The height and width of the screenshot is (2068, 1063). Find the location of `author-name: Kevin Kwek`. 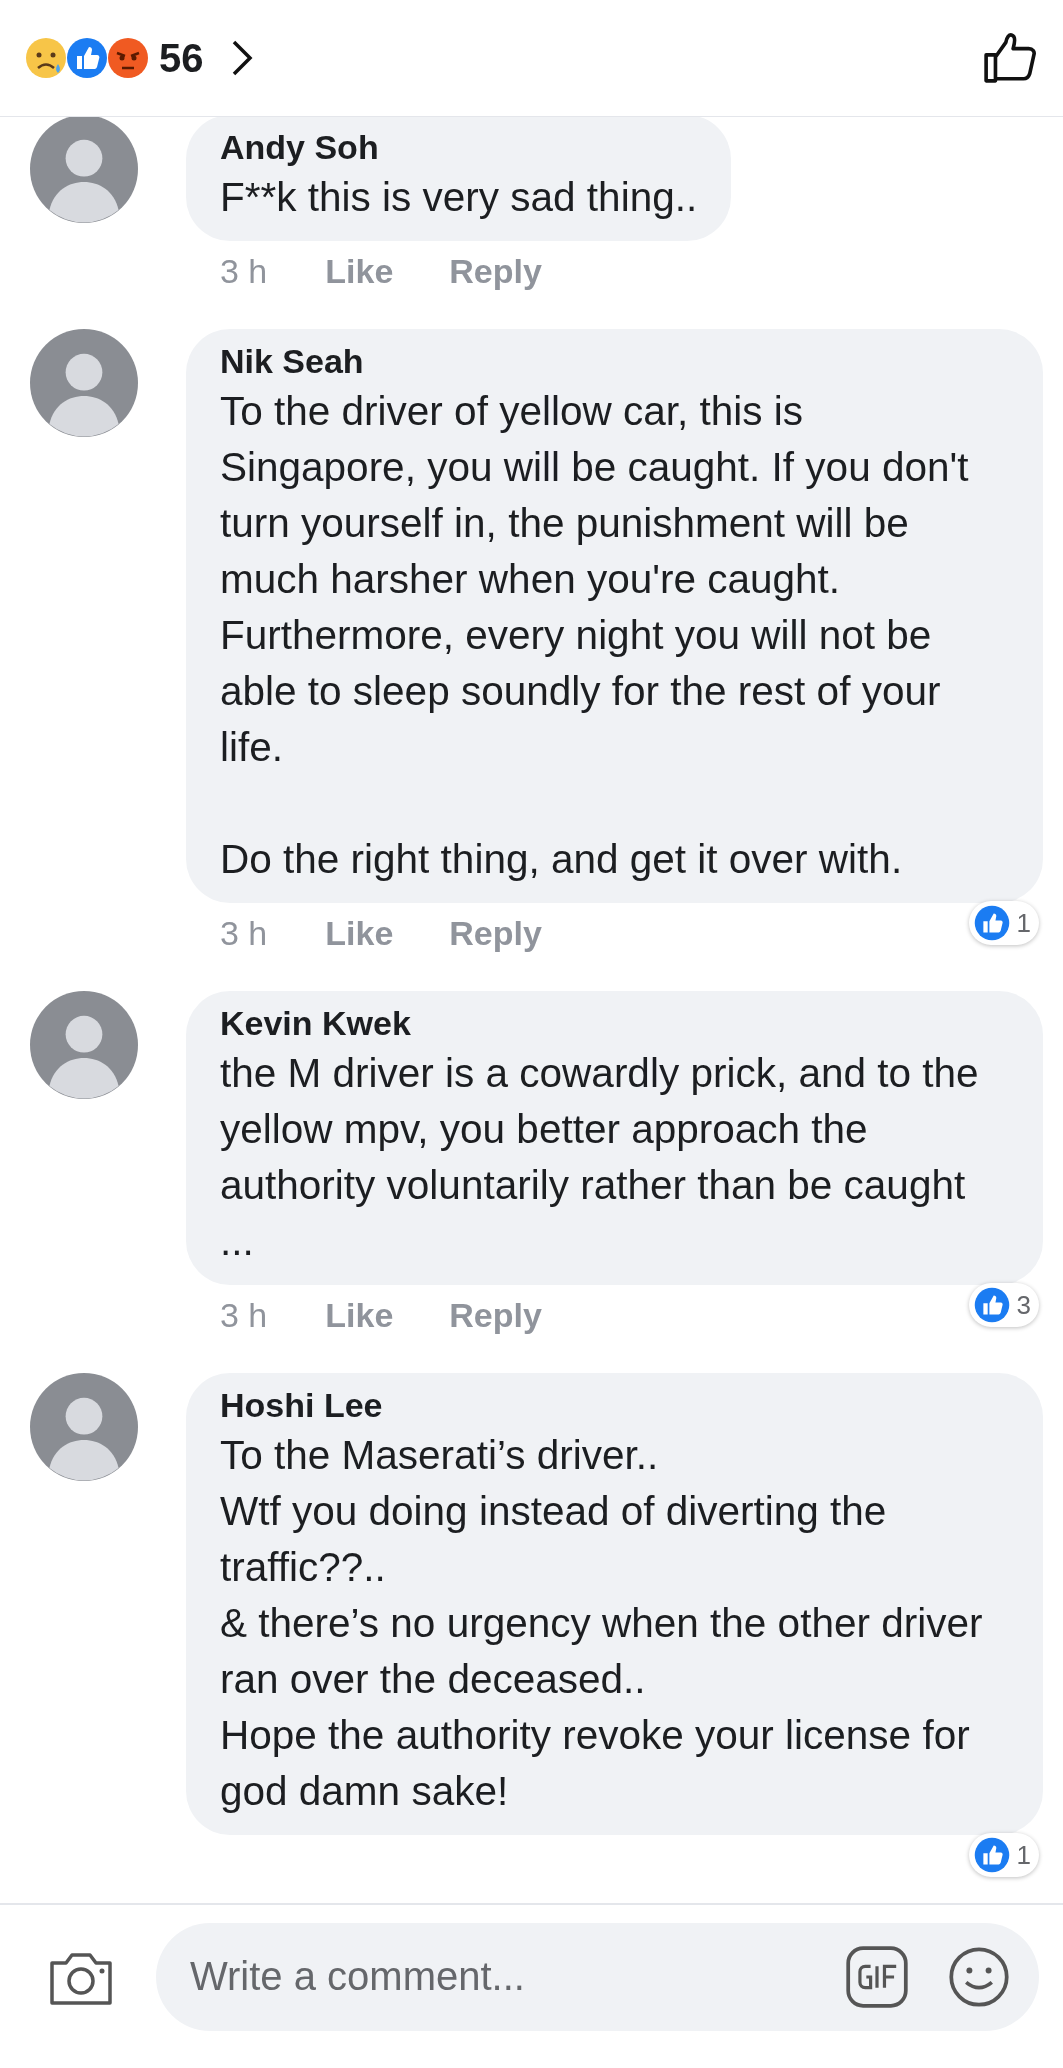

author-name: Kevin Kwek is located at coordinates (614, 1023).